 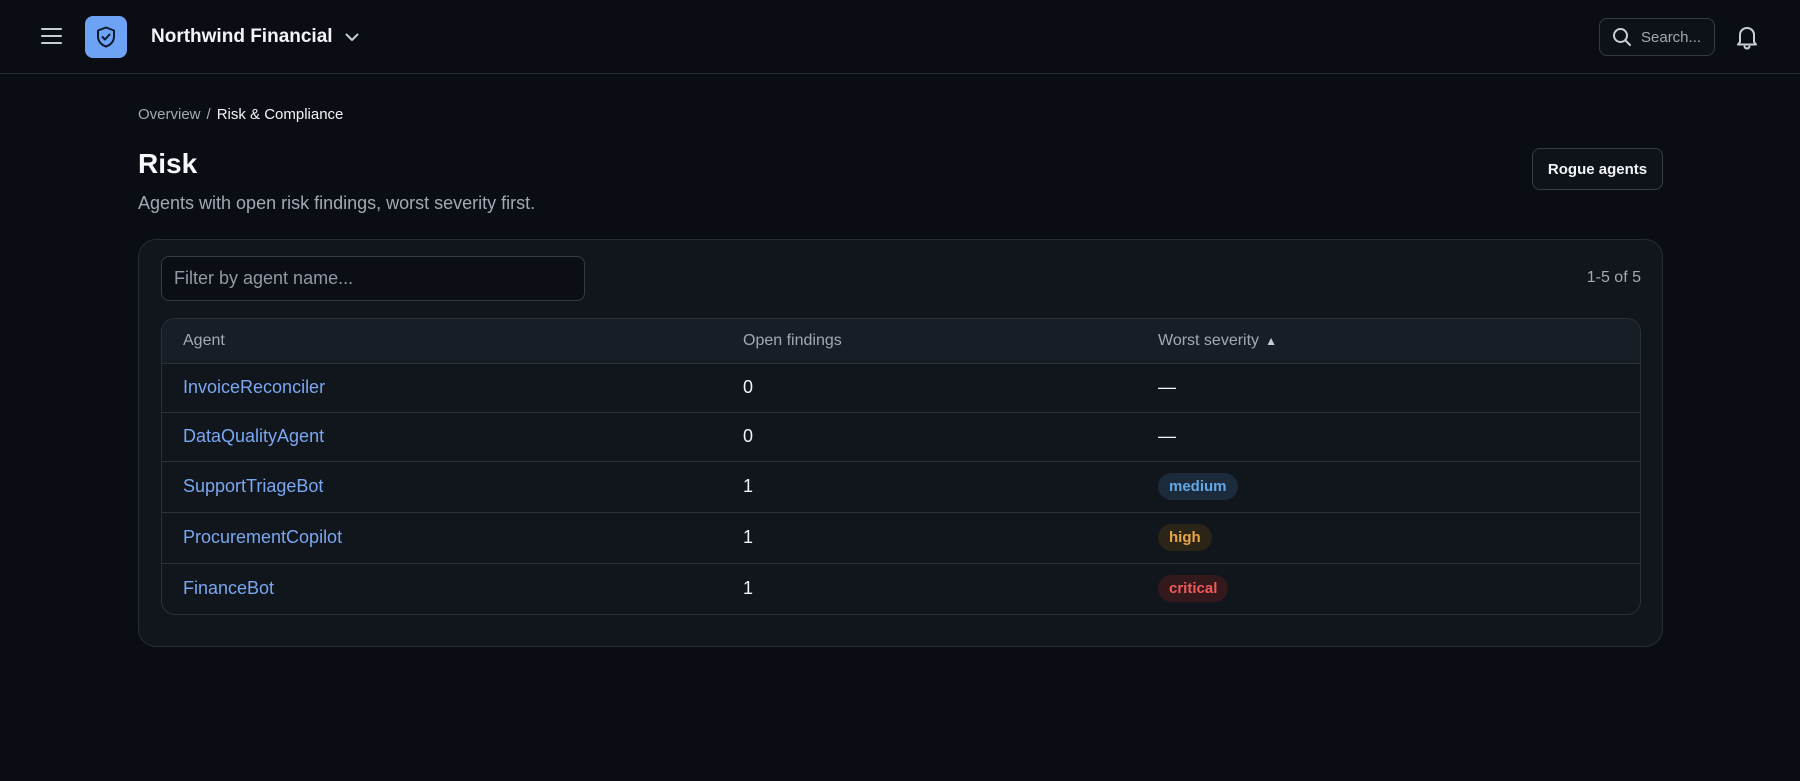 I want to click on agent-filter-input, so click(x=373, y=278).